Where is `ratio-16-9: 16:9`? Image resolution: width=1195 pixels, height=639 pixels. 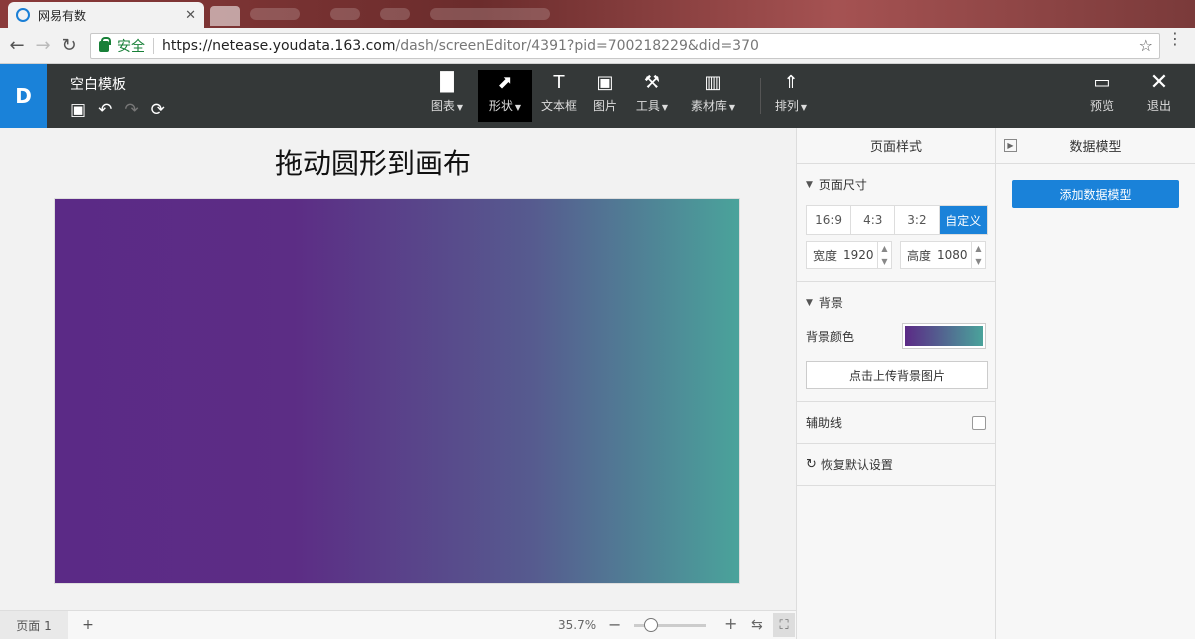
ratio-16-9: 16:9 is located at coordinates (829, 220).